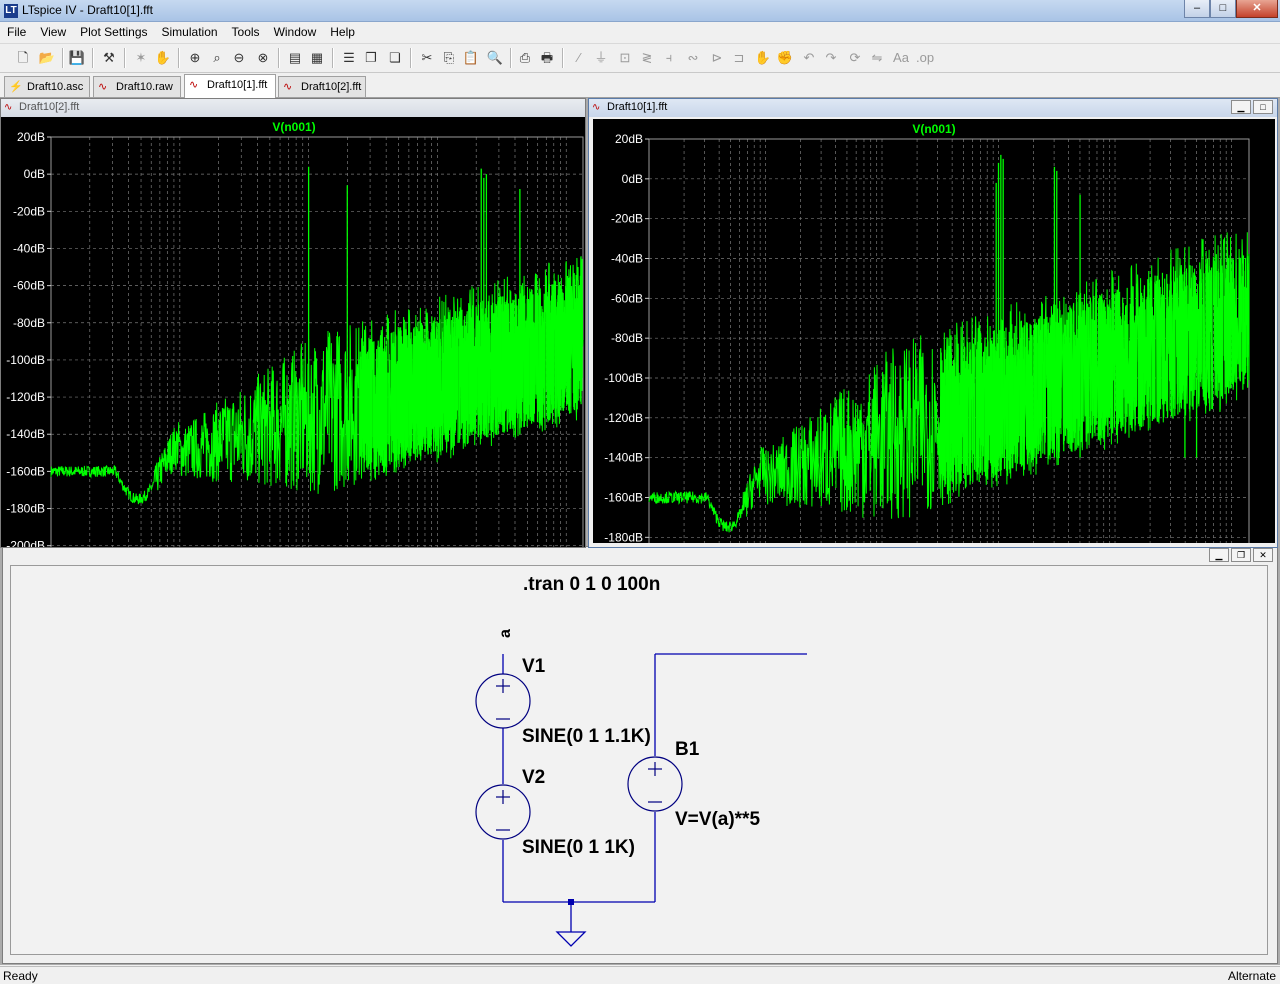 The width and height of the screenshot is (1280, 984). What do you see at coordinates (1241, 107) in the screenshot?
I see `fft-minimize-button: ▁` at bounding box center [1241, 107].